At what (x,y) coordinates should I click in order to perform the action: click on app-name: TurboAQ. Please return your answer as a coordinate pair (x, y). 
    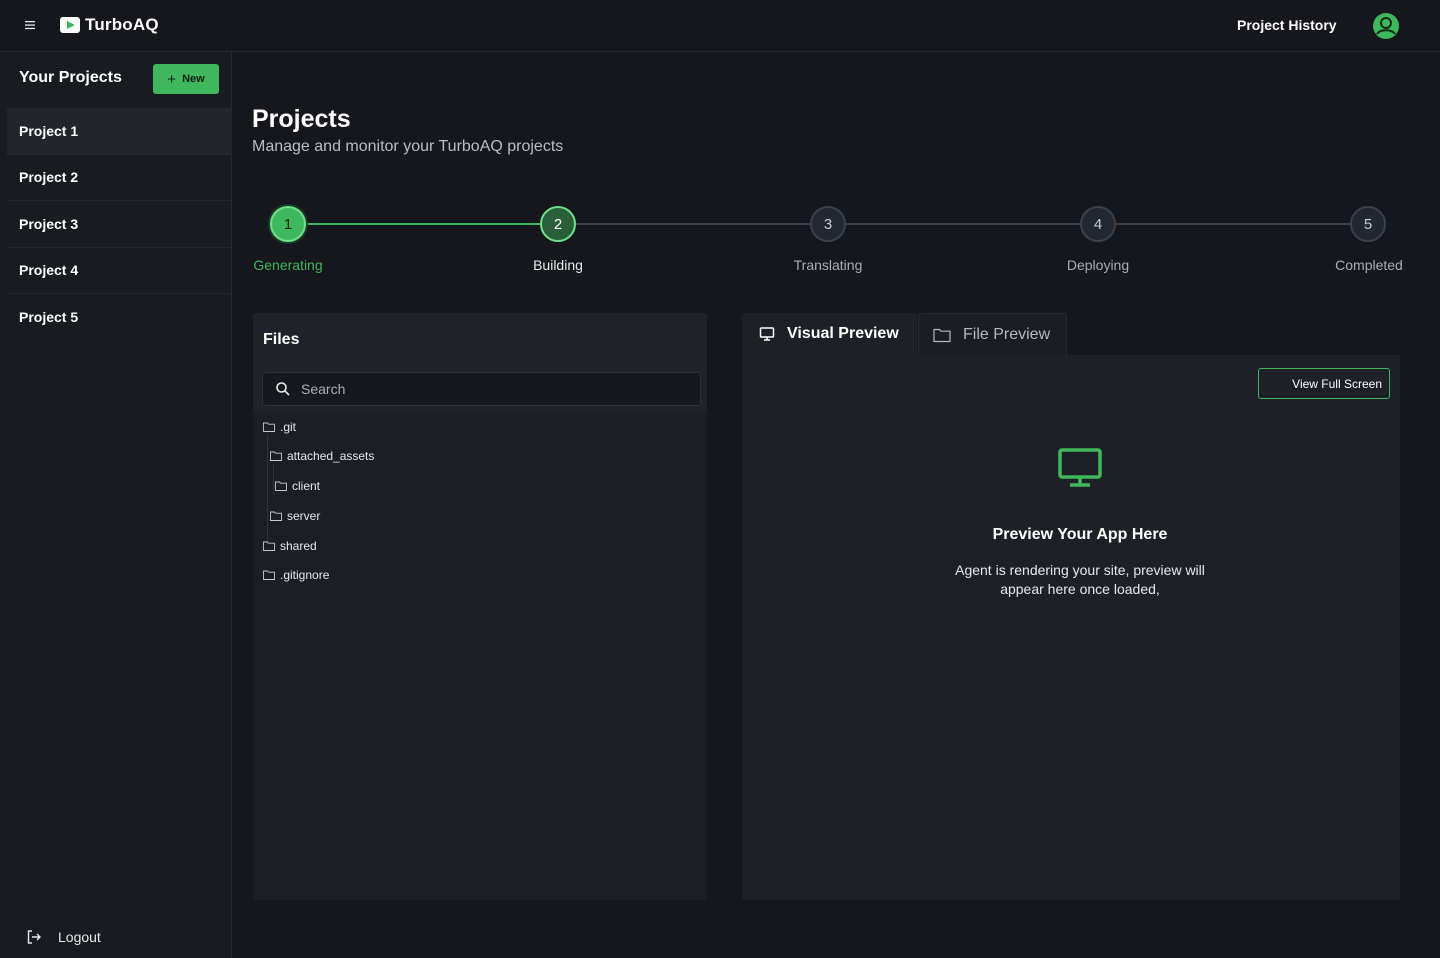
    Looking at the image, I should click on (122, 24).